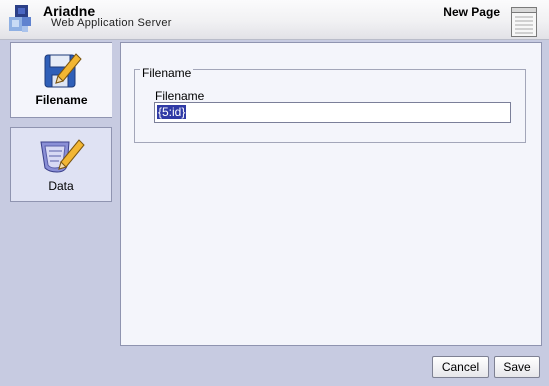 Image resolution: width=549 pixels, height=386 pixels. I want to click on app-subtitle: Web Application Server, so click(111, 23).